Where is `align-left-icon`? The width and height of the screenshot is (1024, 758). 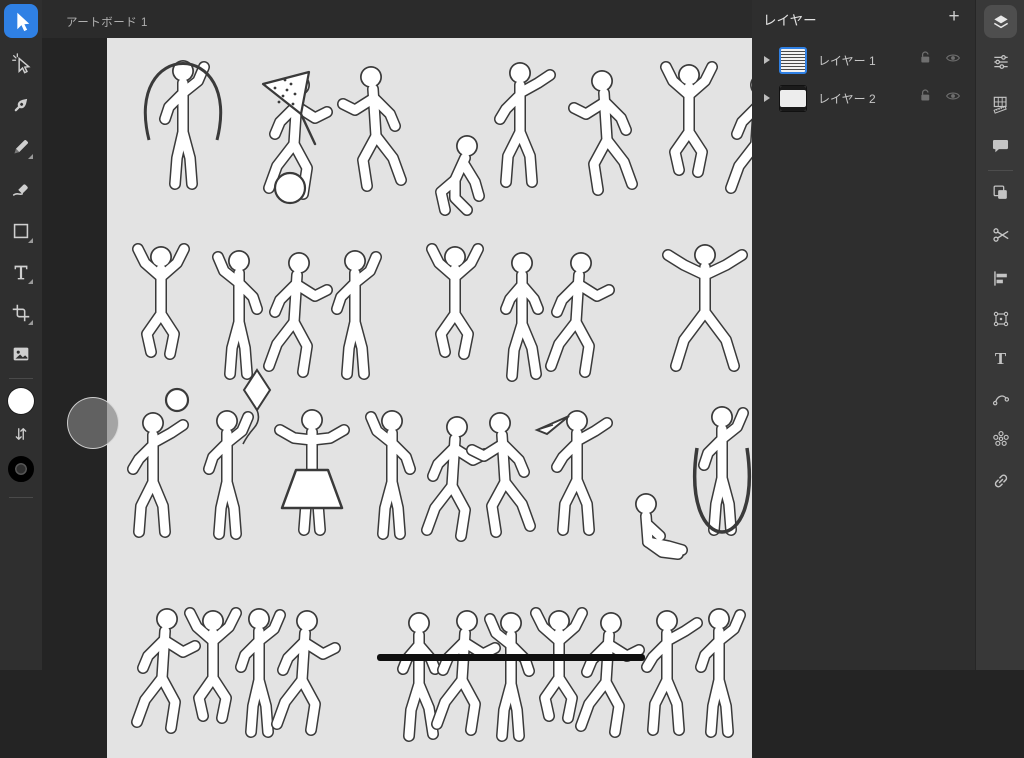 align-left-icon is located at coordinates (1000, 278).